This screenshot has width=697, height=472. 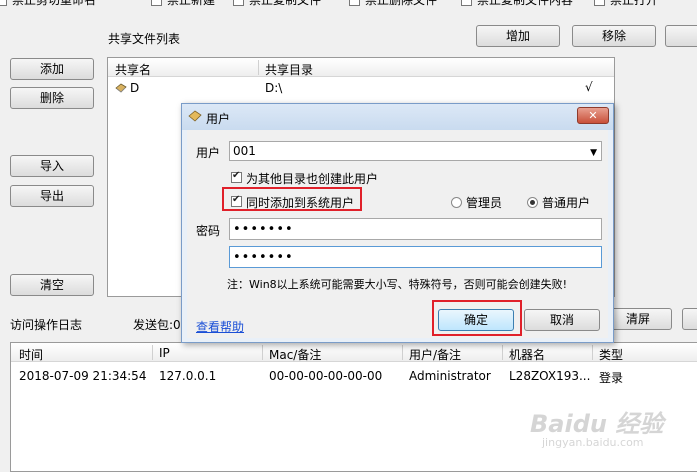 What do you see at coordinates (525, 3) in the screenshot?
I see `option-label-5: 禁止复制文件内容` at bounding box center [525, 3].